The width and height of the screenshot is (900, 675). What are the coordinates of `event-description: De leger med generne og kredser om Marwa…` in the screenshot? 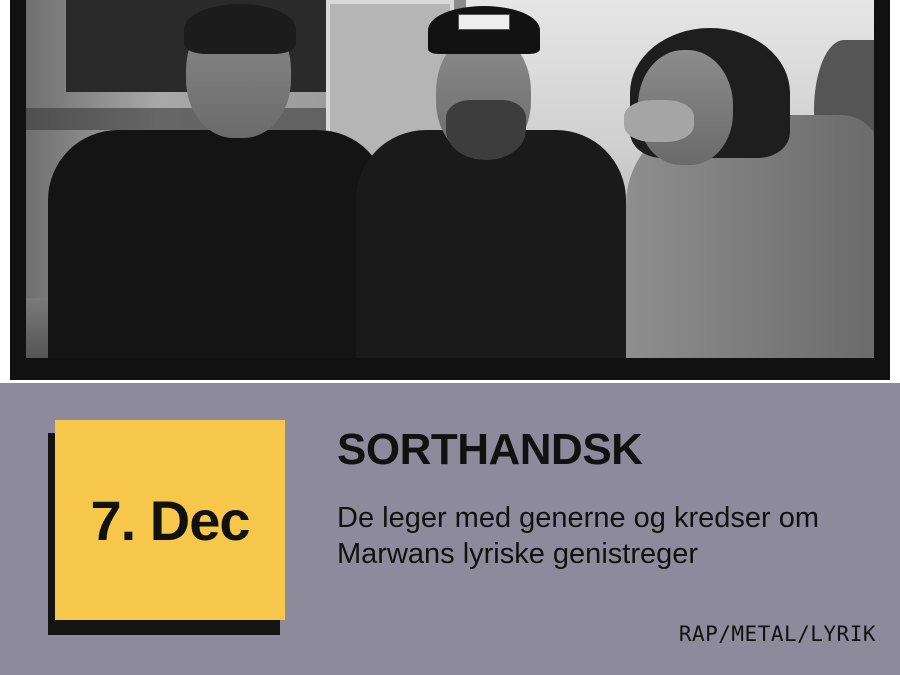 It's located at (578, 536).